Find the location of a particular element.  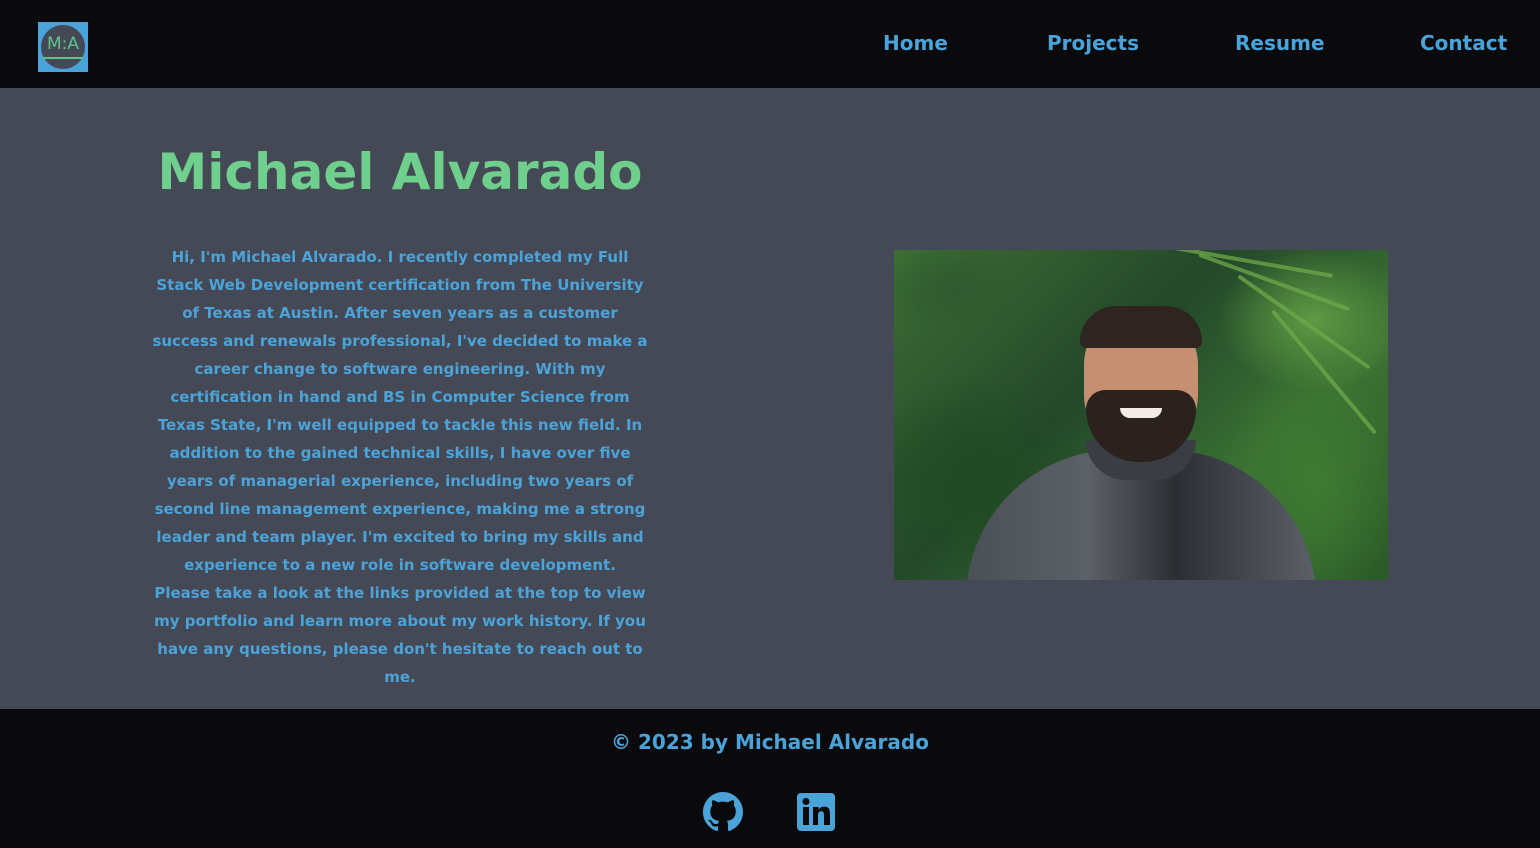

site-header: M:A Home Projects Resume Contact is located at coordinates (770, 44).